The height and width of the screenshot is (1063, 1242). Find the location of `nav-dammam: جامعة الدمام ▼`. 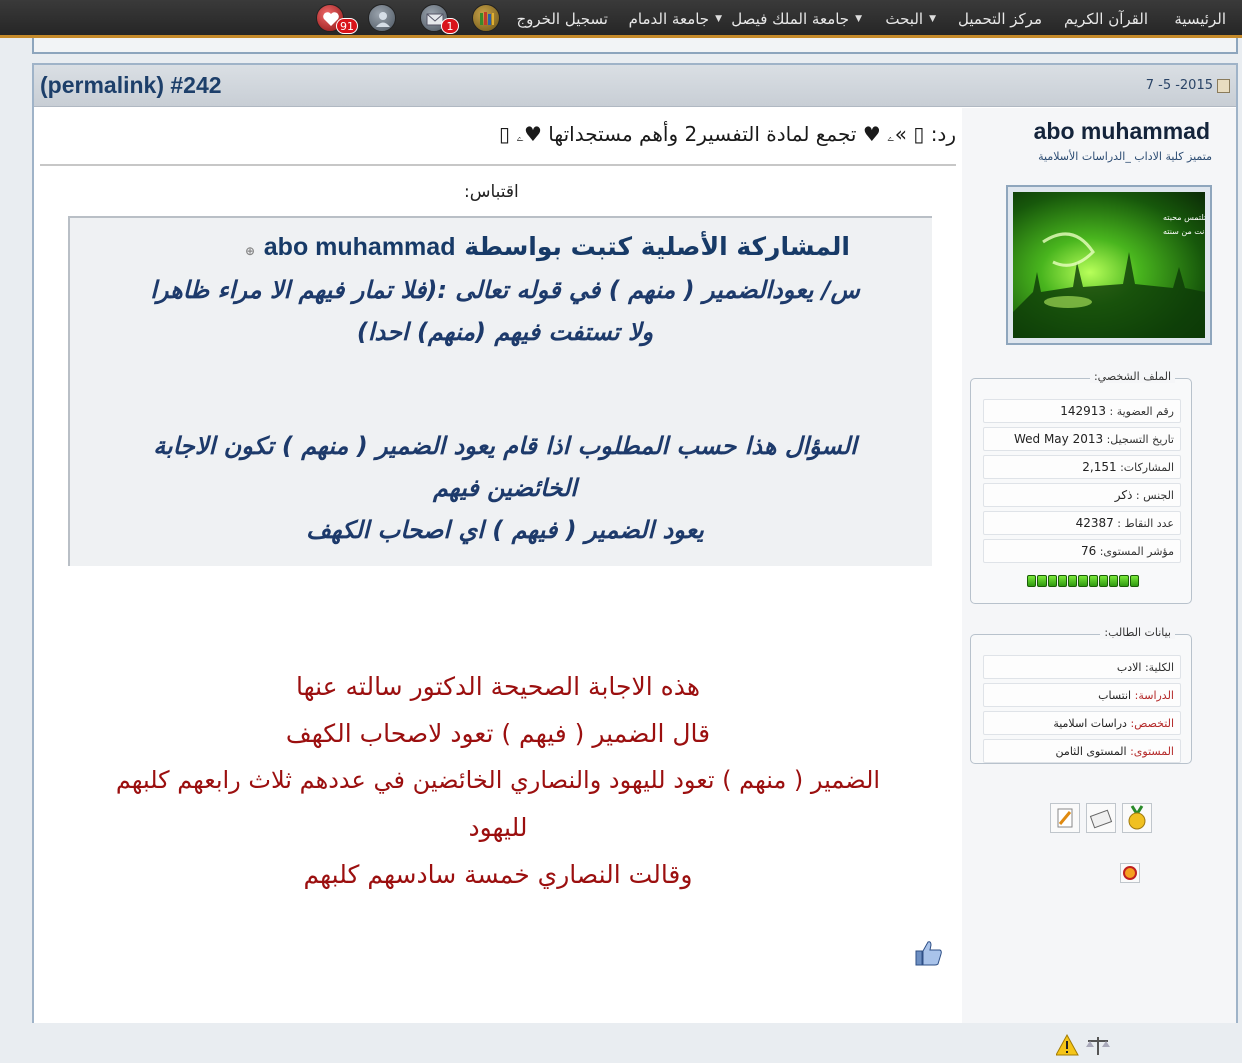

nav-dammam: جامعة الدمام ▼ is located at coordinates (675, 19).